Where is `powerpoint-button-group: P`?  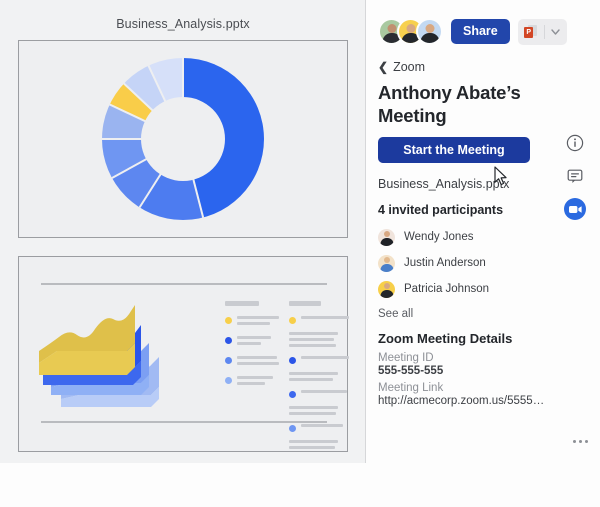
powerpoint-button-group: P is located at coordinates (542, 31).